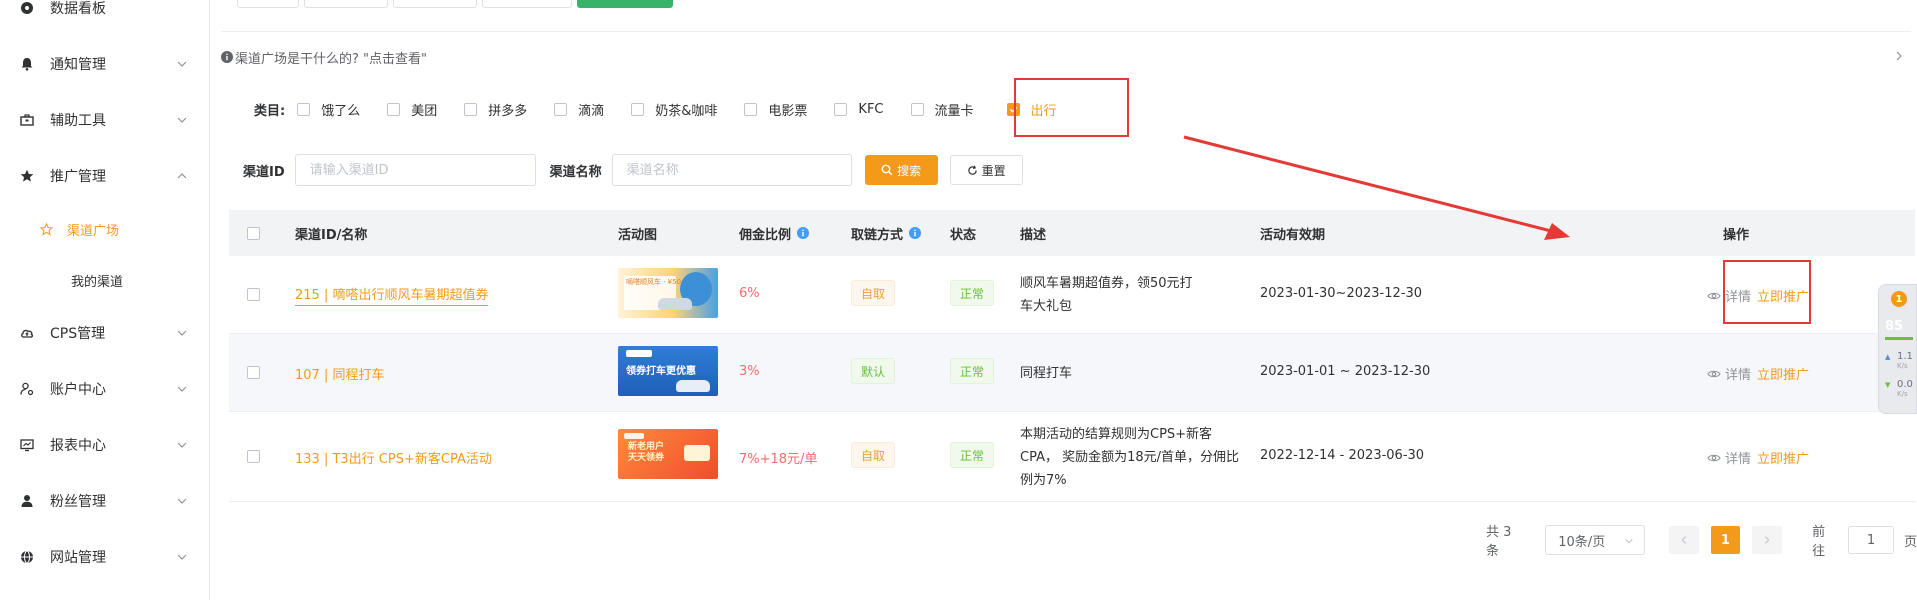 Image resolution: width=1917 pixels, height=600 pixels. What do you see at coordinates (871, 109) in the screenshot?
I see `category-text: KFC` at bounding box center [871, 109].